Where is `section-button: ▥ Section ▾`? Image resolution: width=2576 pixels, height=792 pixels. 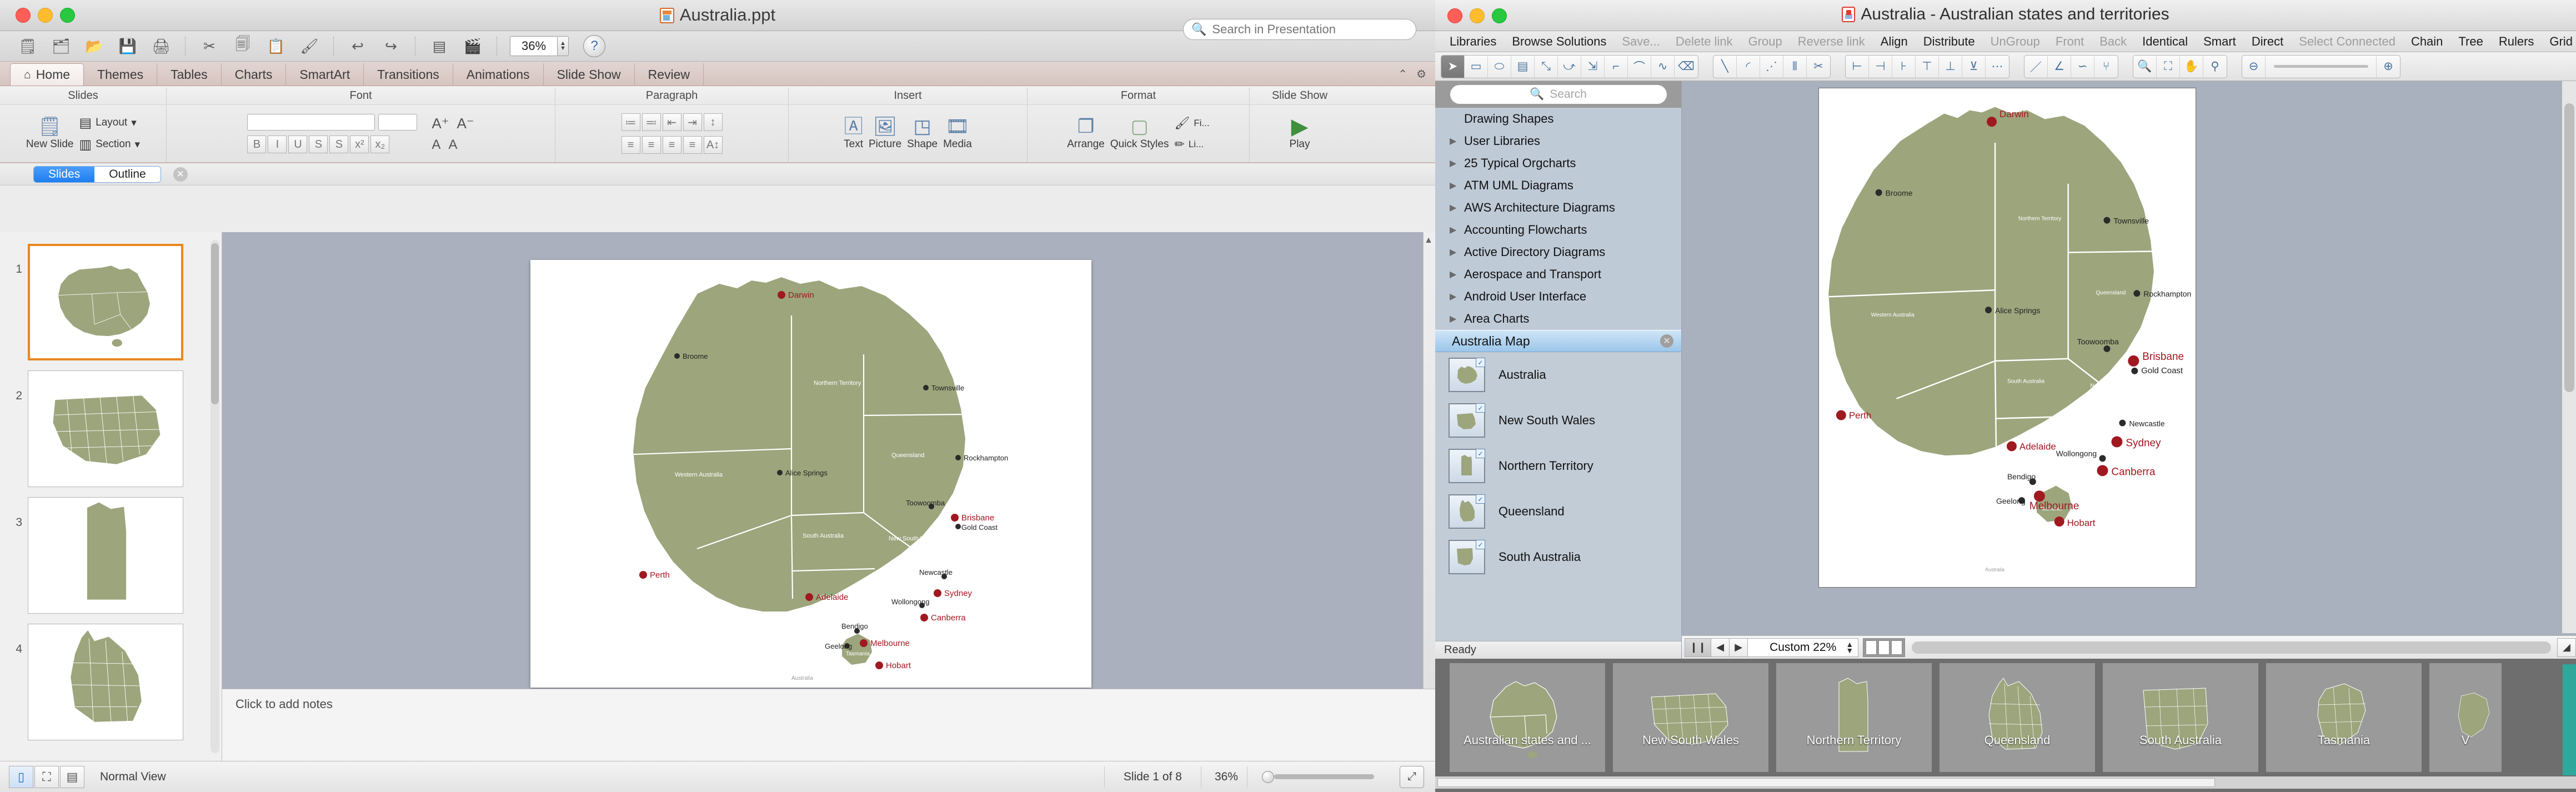 section-button: ▥ Section ▾ is located at coordinates (110, 145).